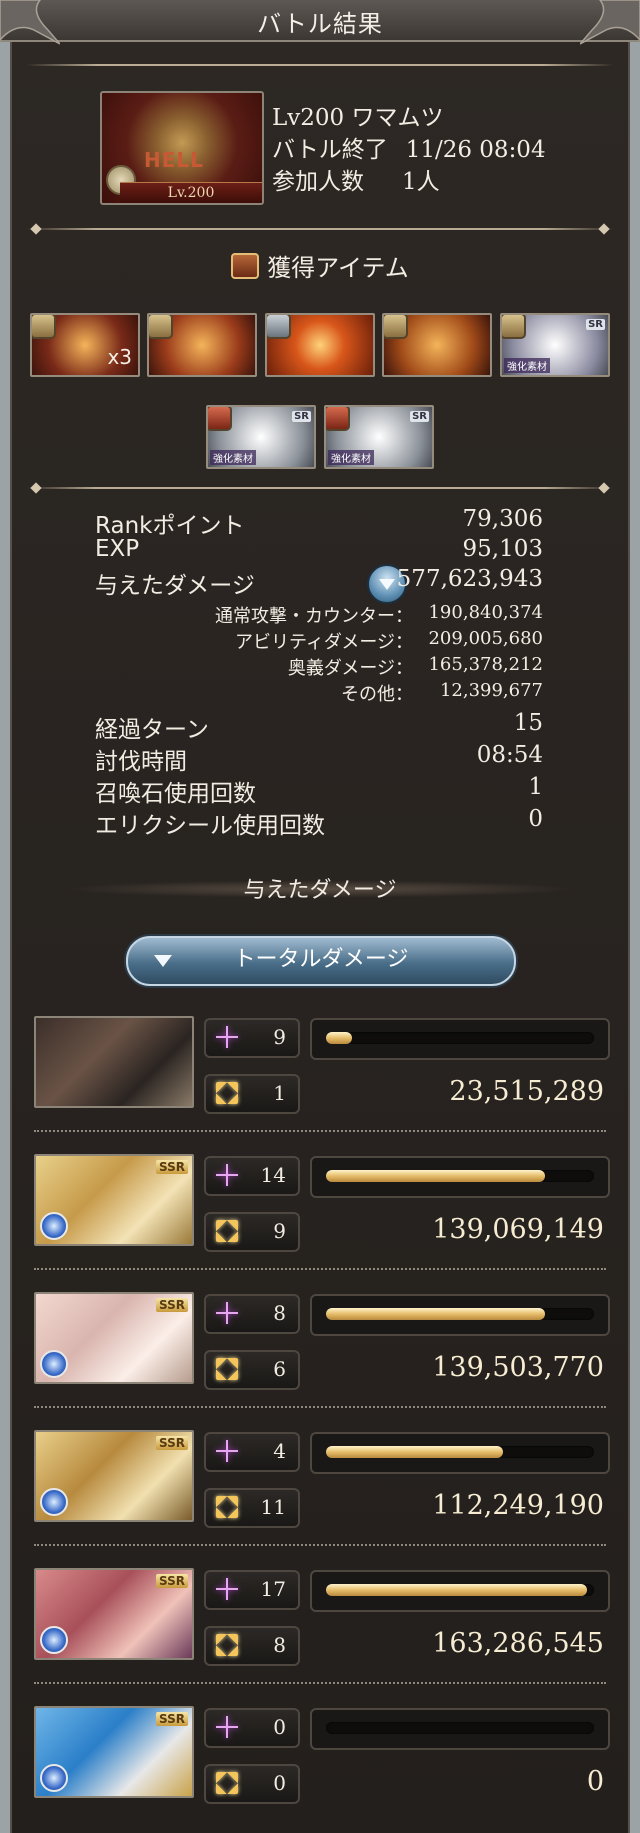 This screenshot has height=1833, width=640. What do you see at coordinates (409, 182) in the screenshot?
I see `participants-row: 参加人数 1人` at bounding box center [409, 182].